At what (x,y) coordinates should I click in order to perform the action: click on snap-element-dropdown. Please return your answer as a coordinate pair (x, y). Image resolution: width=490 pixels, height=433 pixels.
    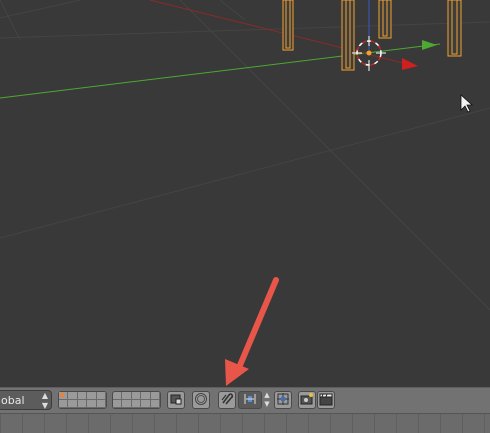
    Looking at the image, I should click on (250, 400).